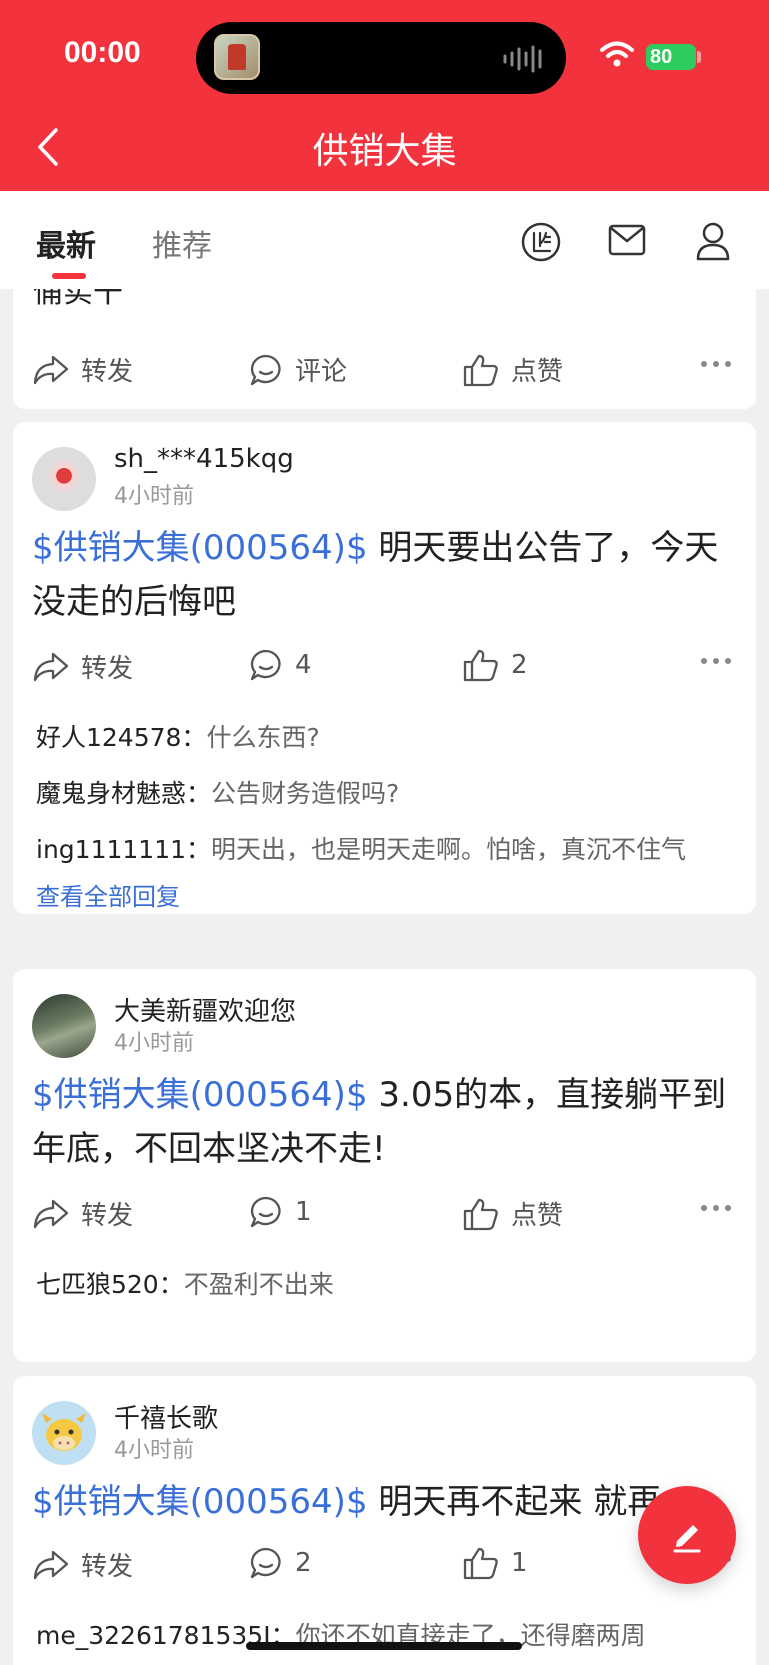 This screenshot has height=1665, width=769. I want to click on dynamic-island, so click(381, 58).